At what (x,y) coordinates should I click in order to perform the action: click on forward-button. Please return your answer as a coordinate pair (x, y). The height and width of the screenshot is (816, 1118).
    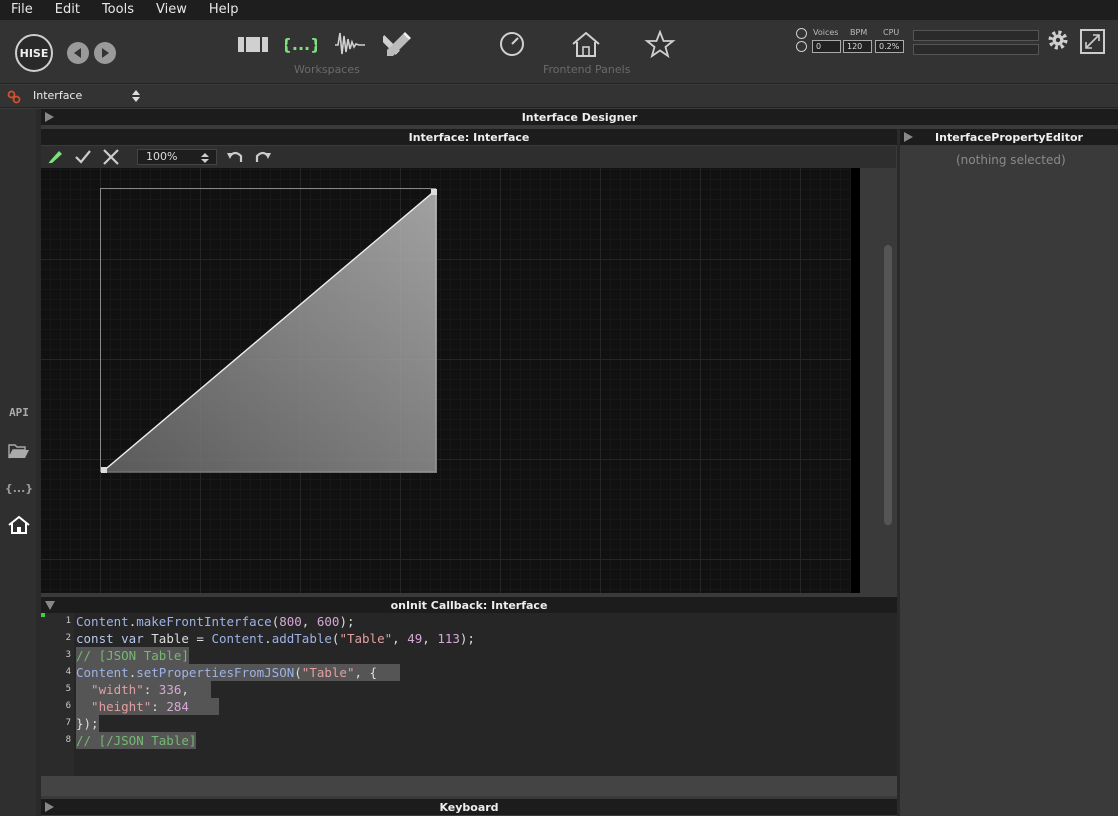
    Looking at the image, I should click on (105, 53).